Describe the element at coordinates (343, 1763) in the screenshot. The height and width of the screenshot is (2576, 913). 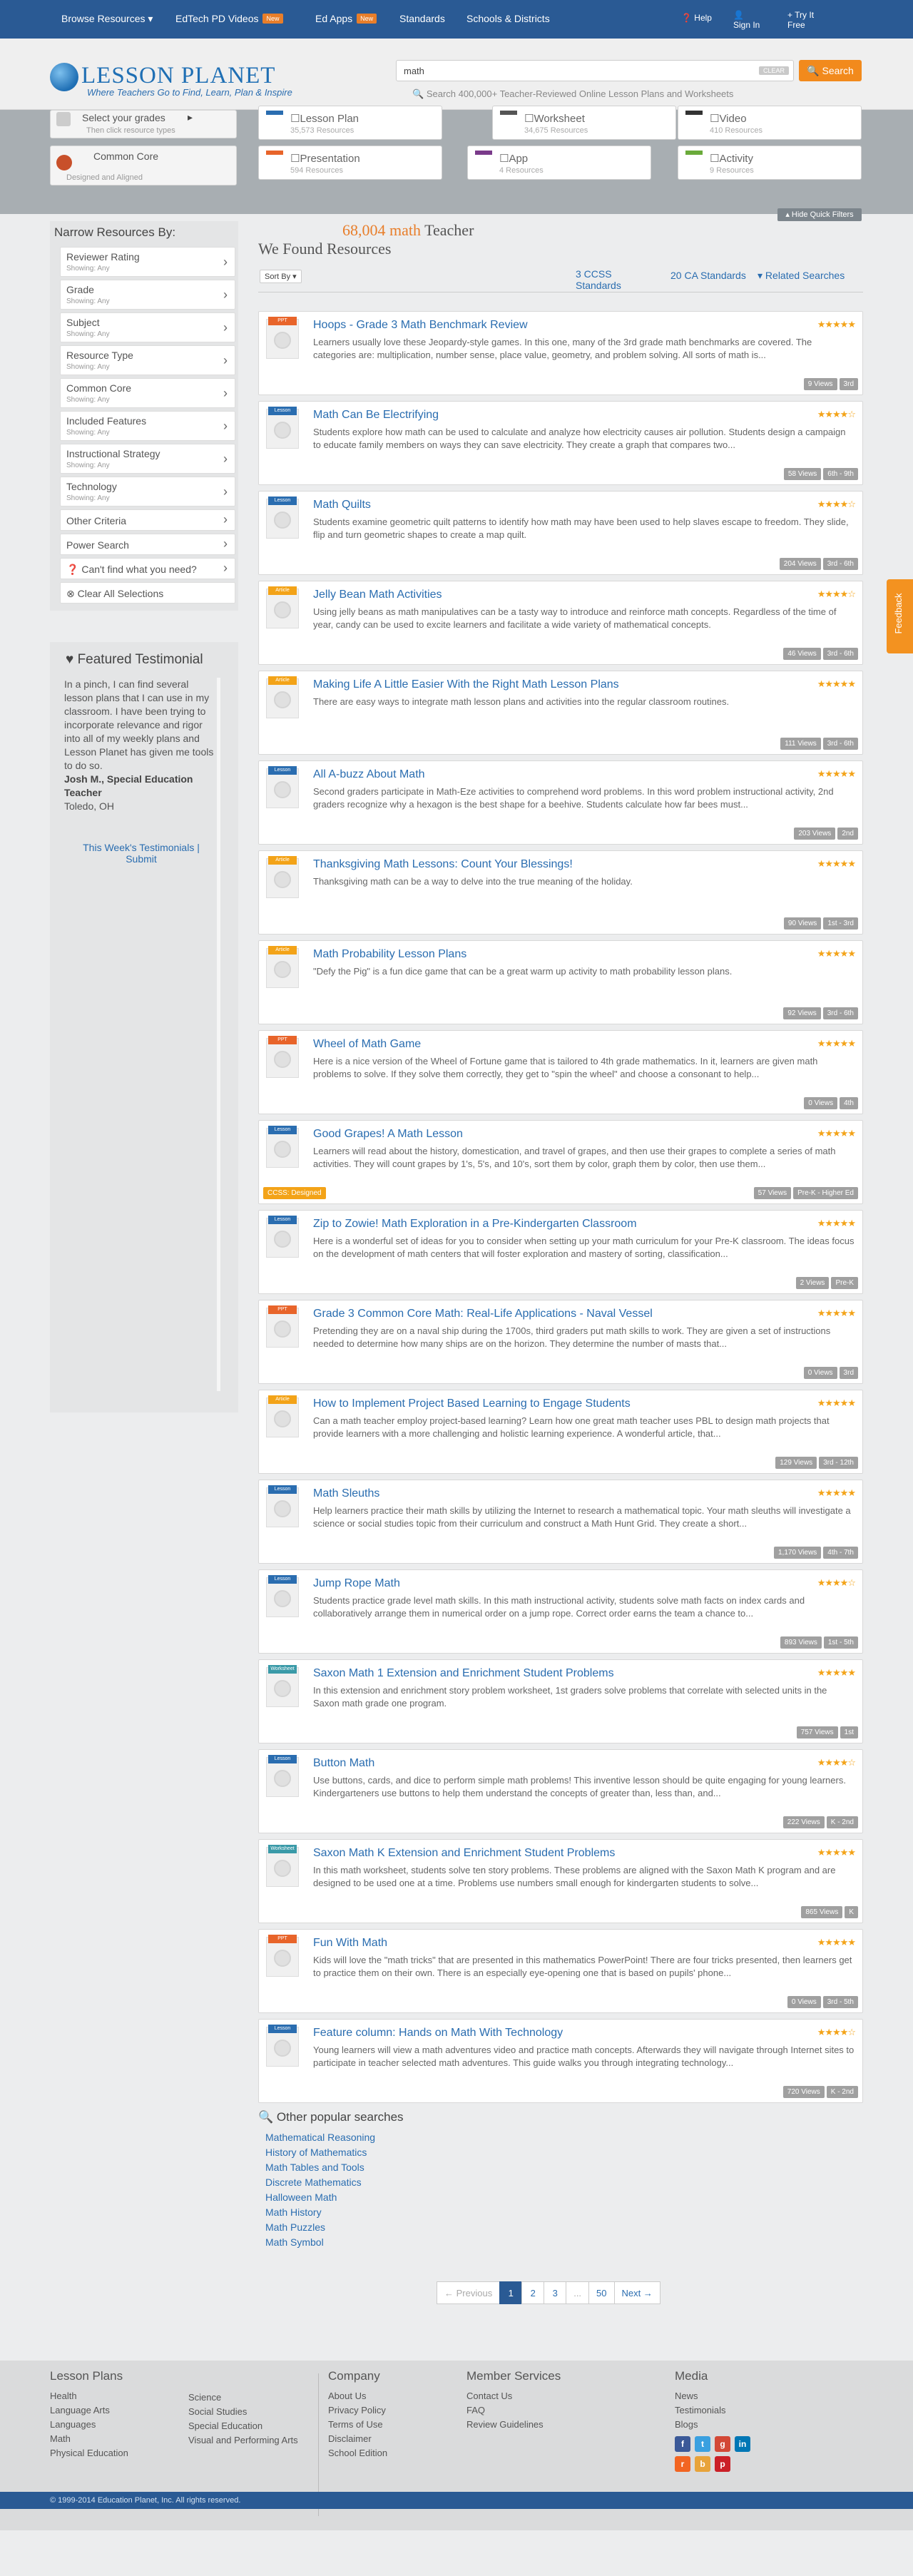
I see `resource-title: Button Math` at that location.